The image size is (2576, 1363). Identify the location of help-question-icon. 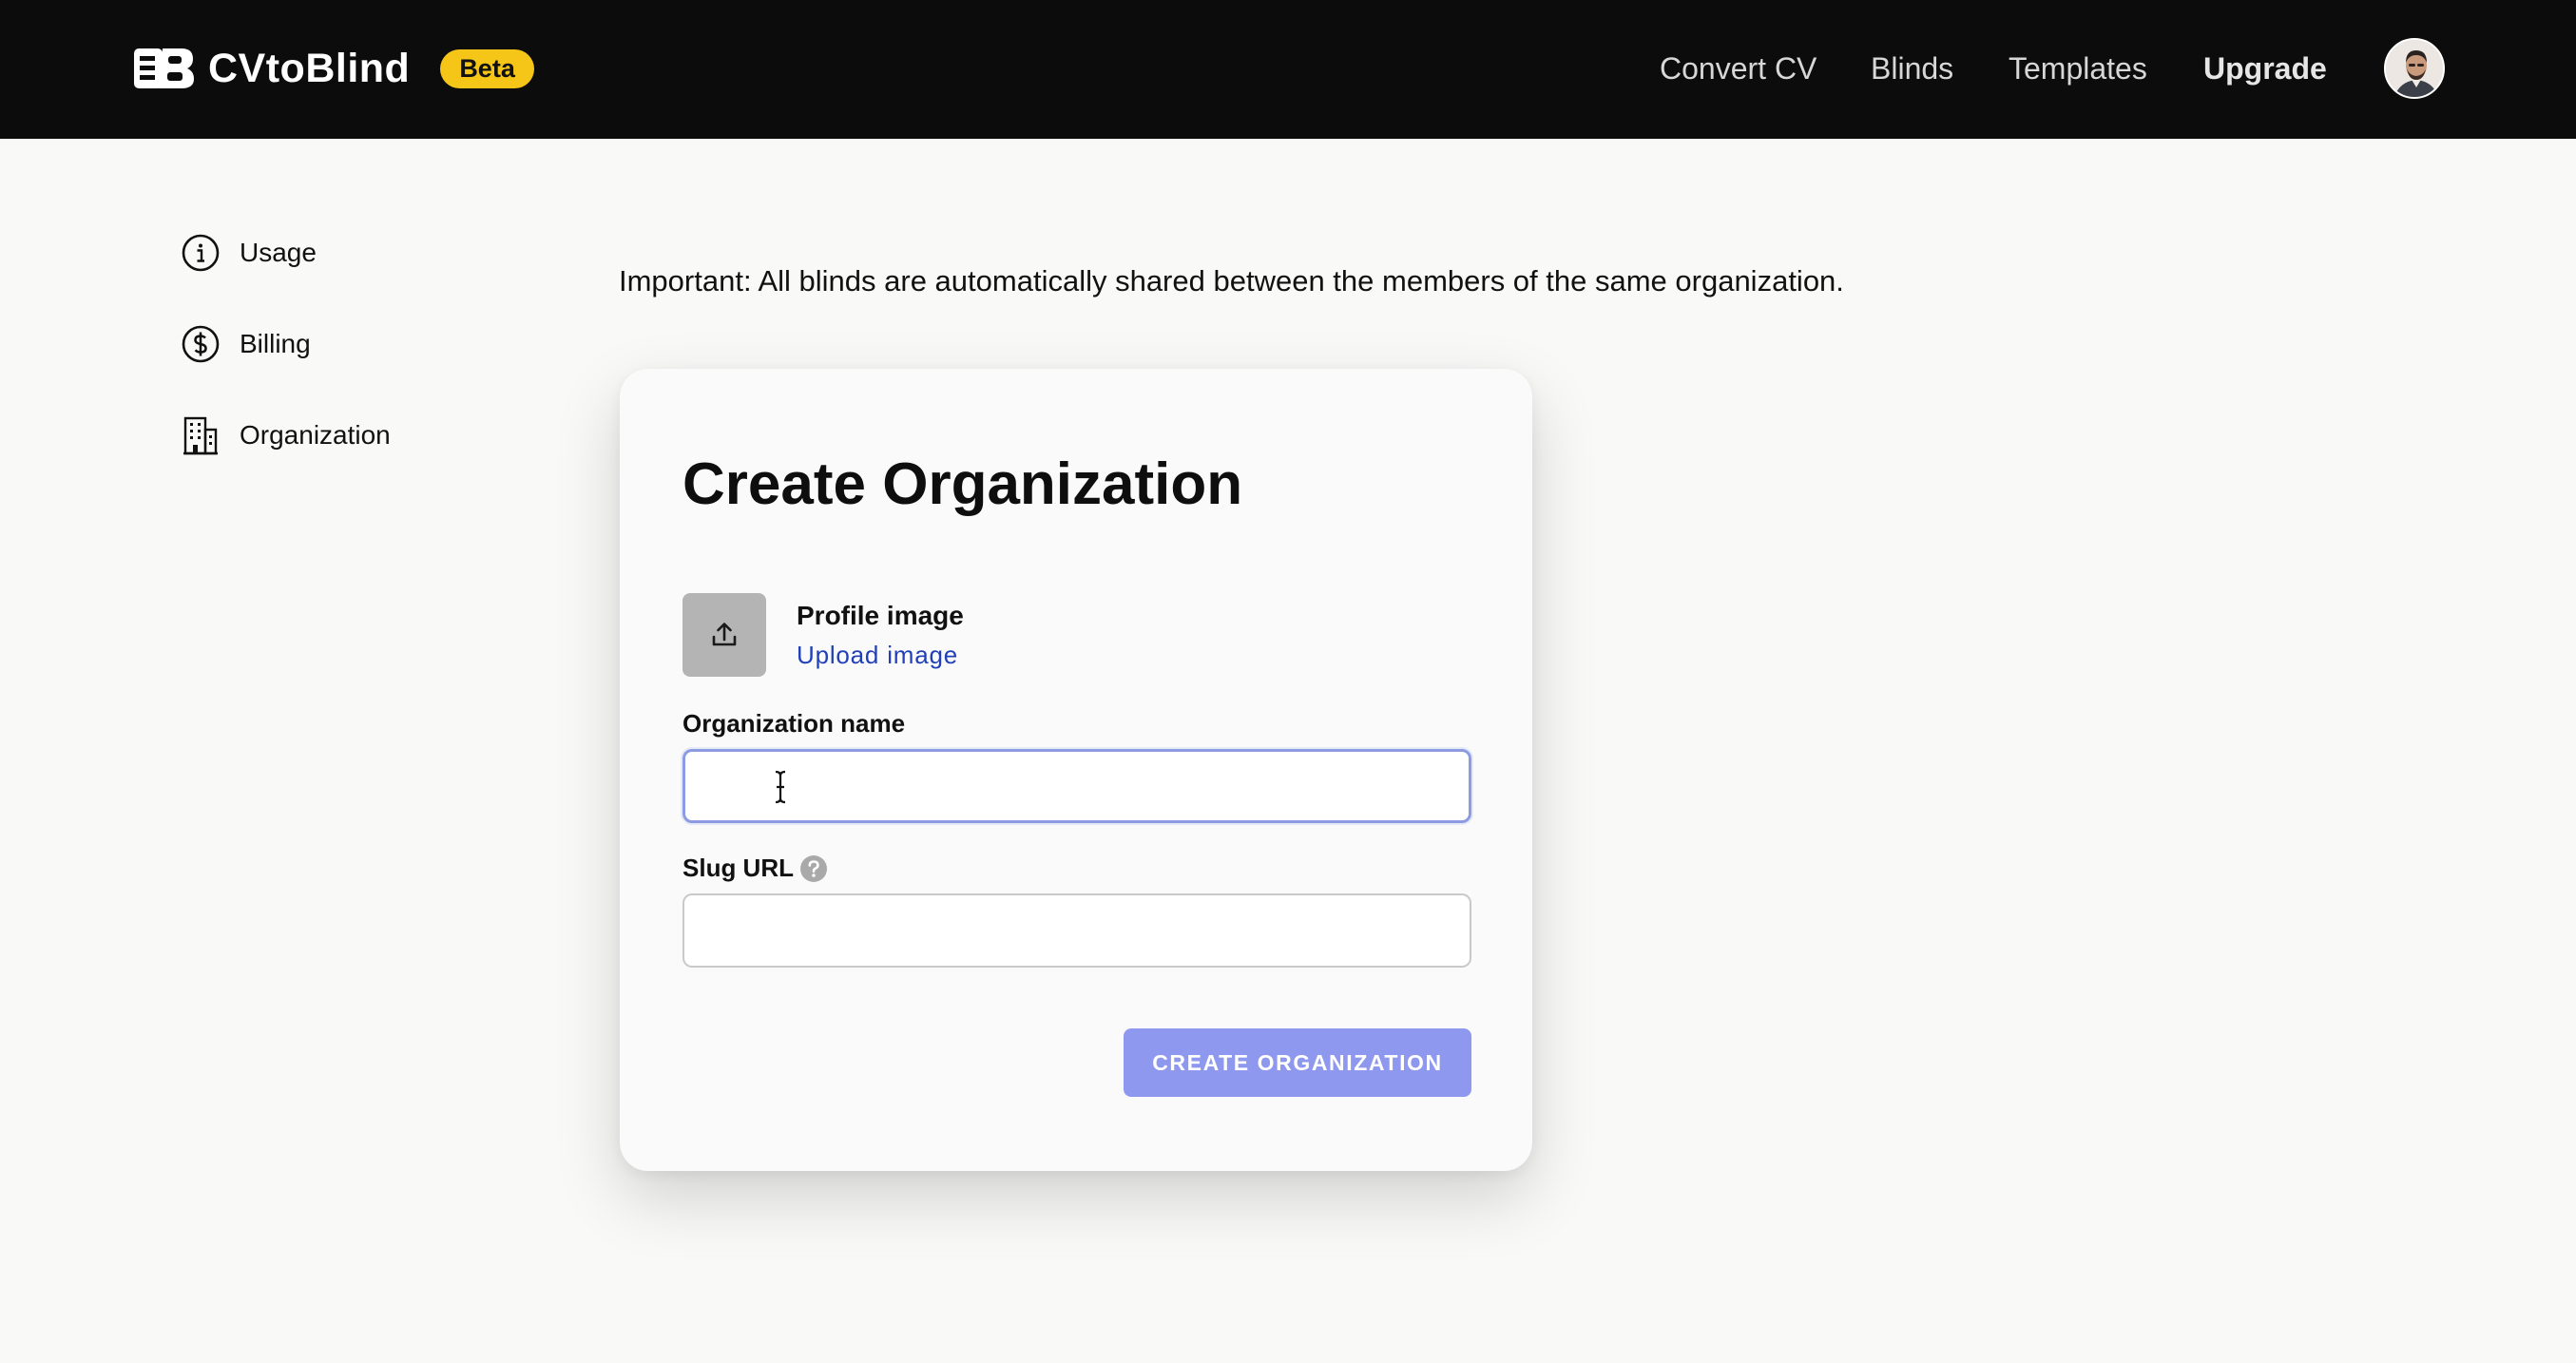
(813, 868).